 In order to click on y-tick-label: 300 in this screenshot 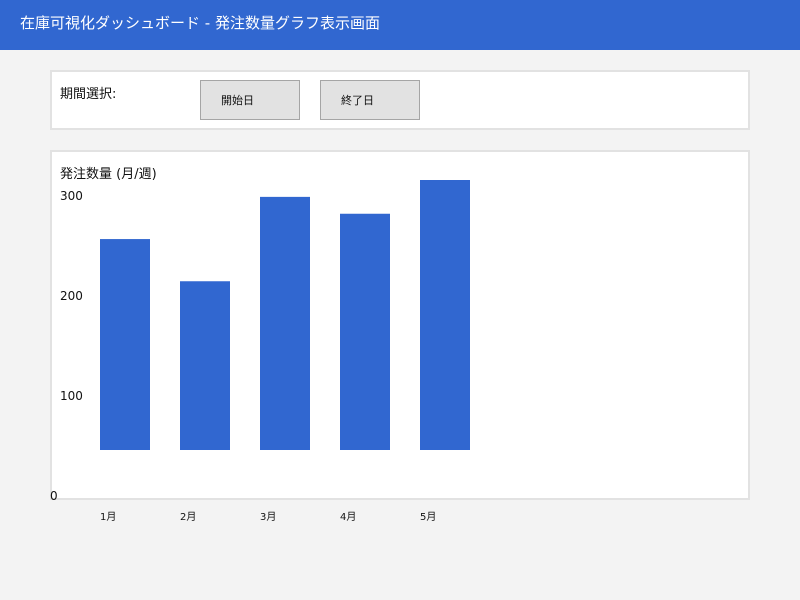, I will do `click(71, 196)`.